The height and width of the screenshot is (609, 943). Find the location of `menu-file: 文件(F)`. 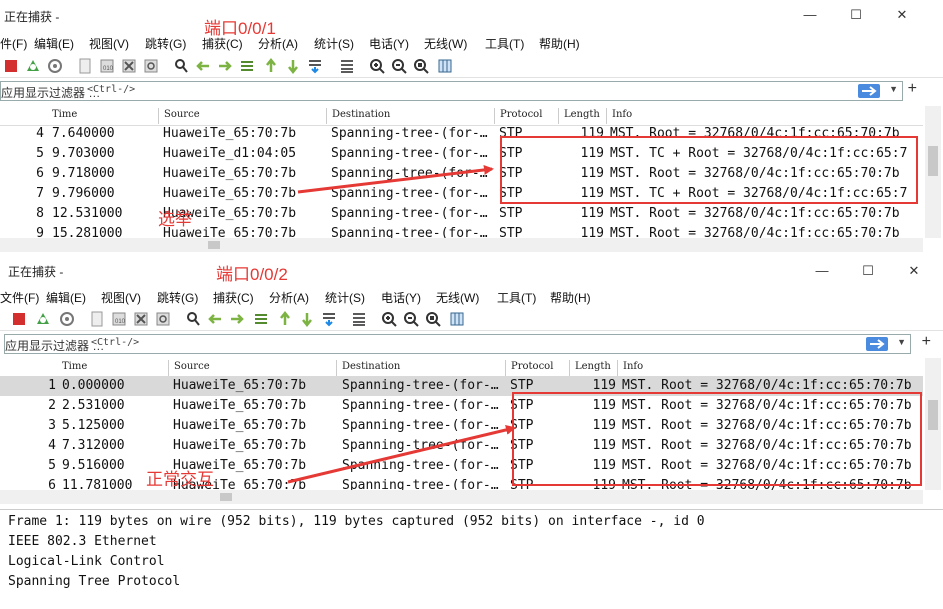

menu-file: 文件(F) is located at coordinates (19, 297).